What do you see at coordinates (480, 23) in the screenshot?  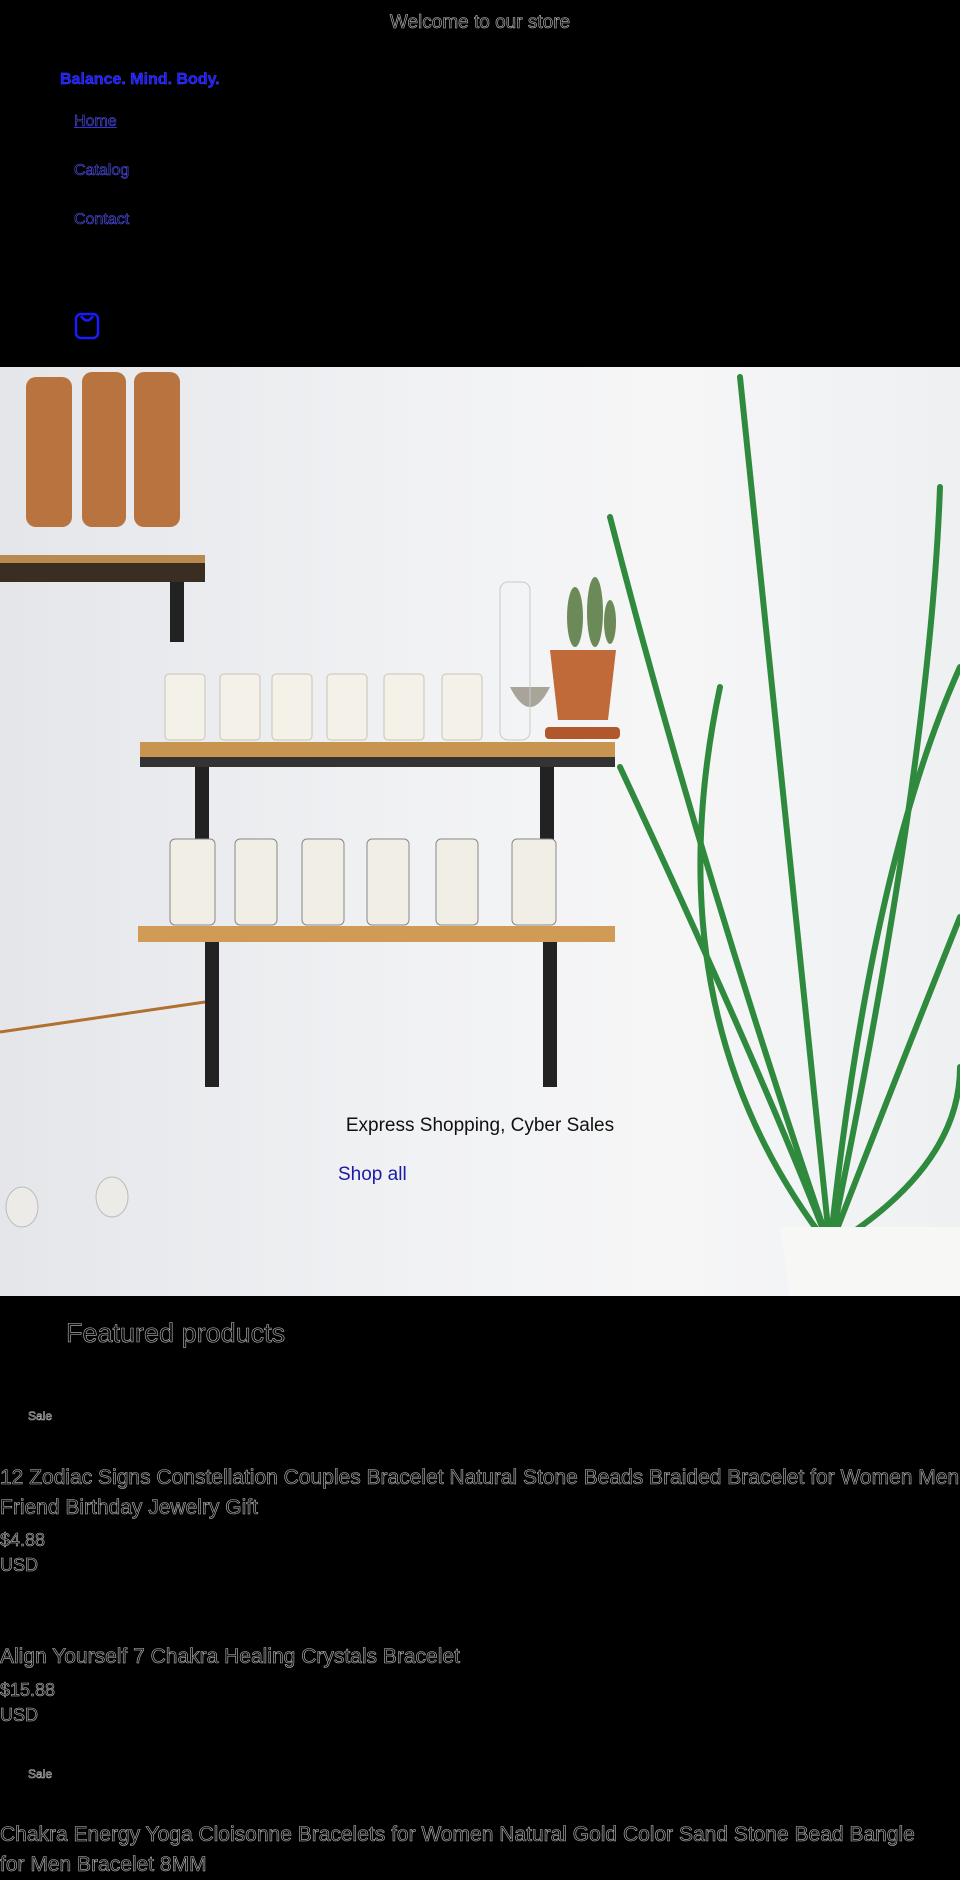 I see `announcement-bar: Welcome to our store` at bounding box center [480, 23].